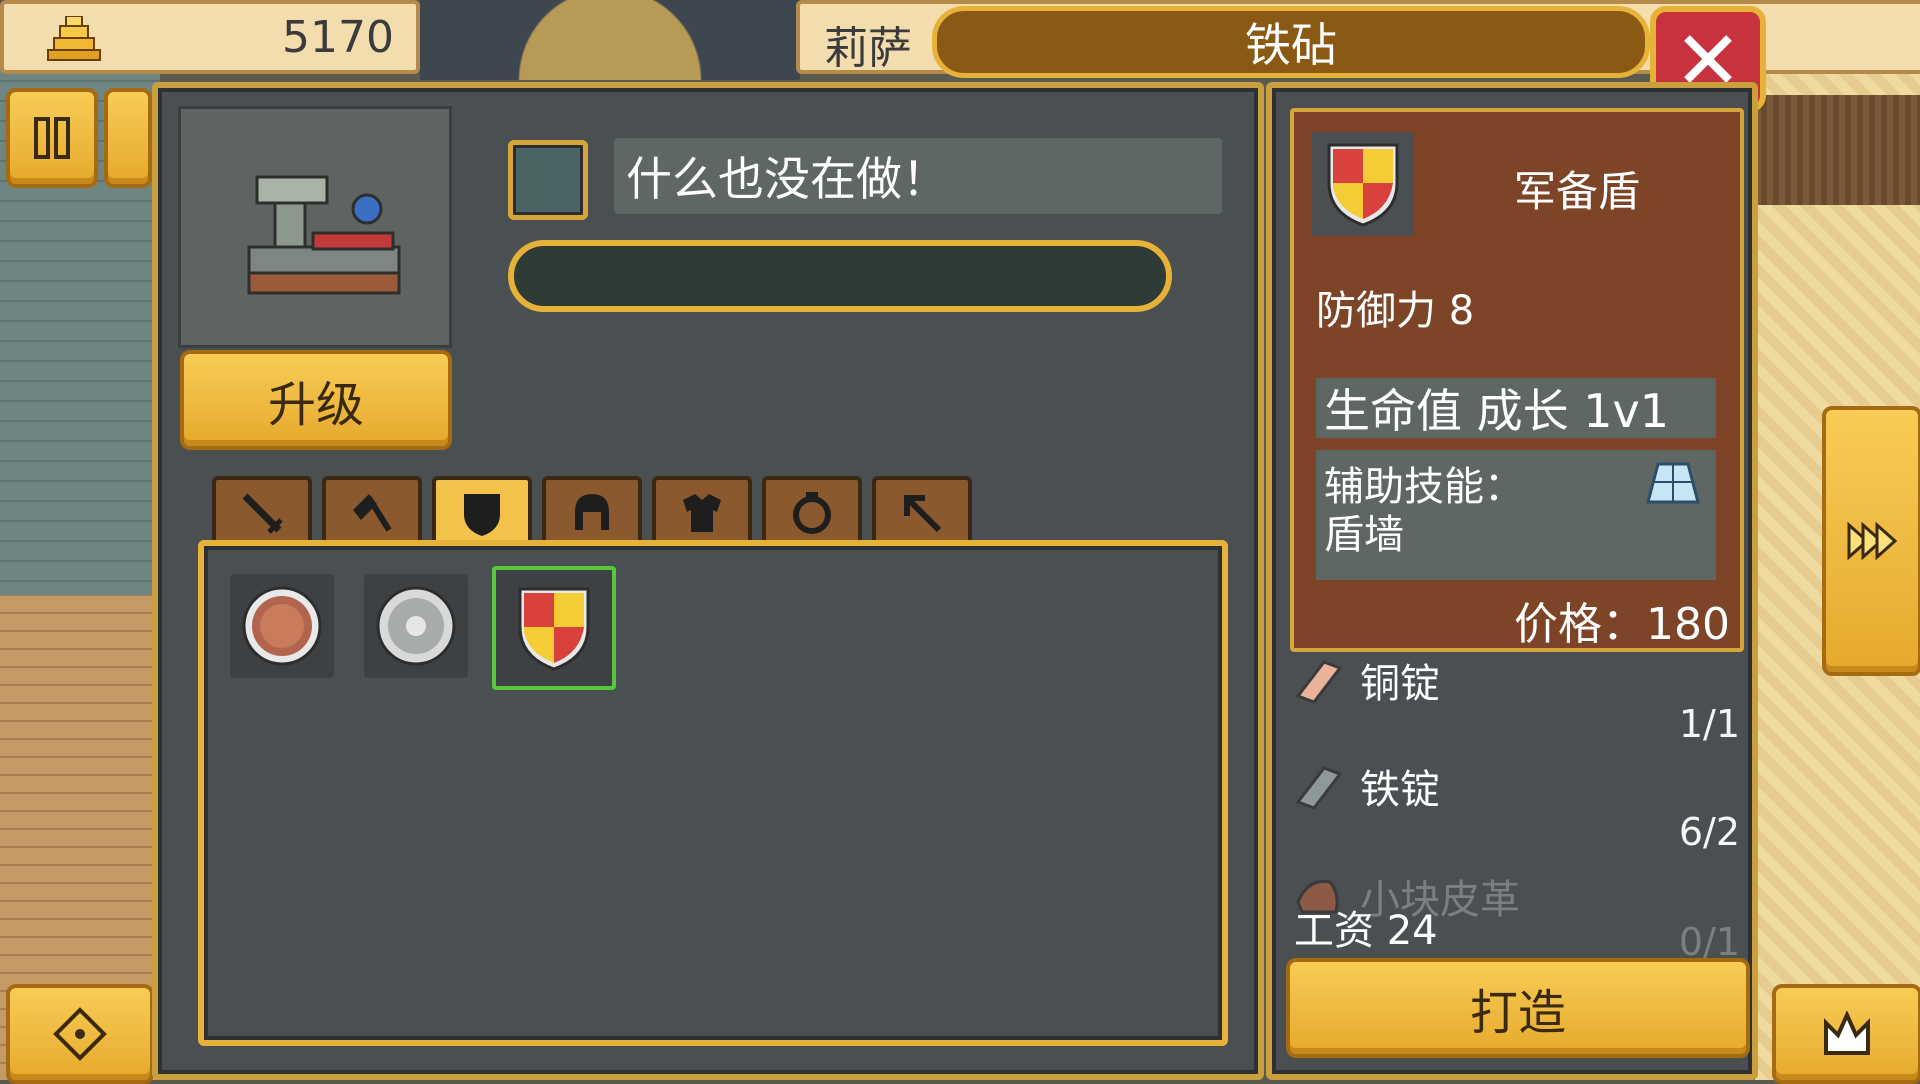 The image size is (1920, 1084). I want to click on pause-icon, so click(52, 138).